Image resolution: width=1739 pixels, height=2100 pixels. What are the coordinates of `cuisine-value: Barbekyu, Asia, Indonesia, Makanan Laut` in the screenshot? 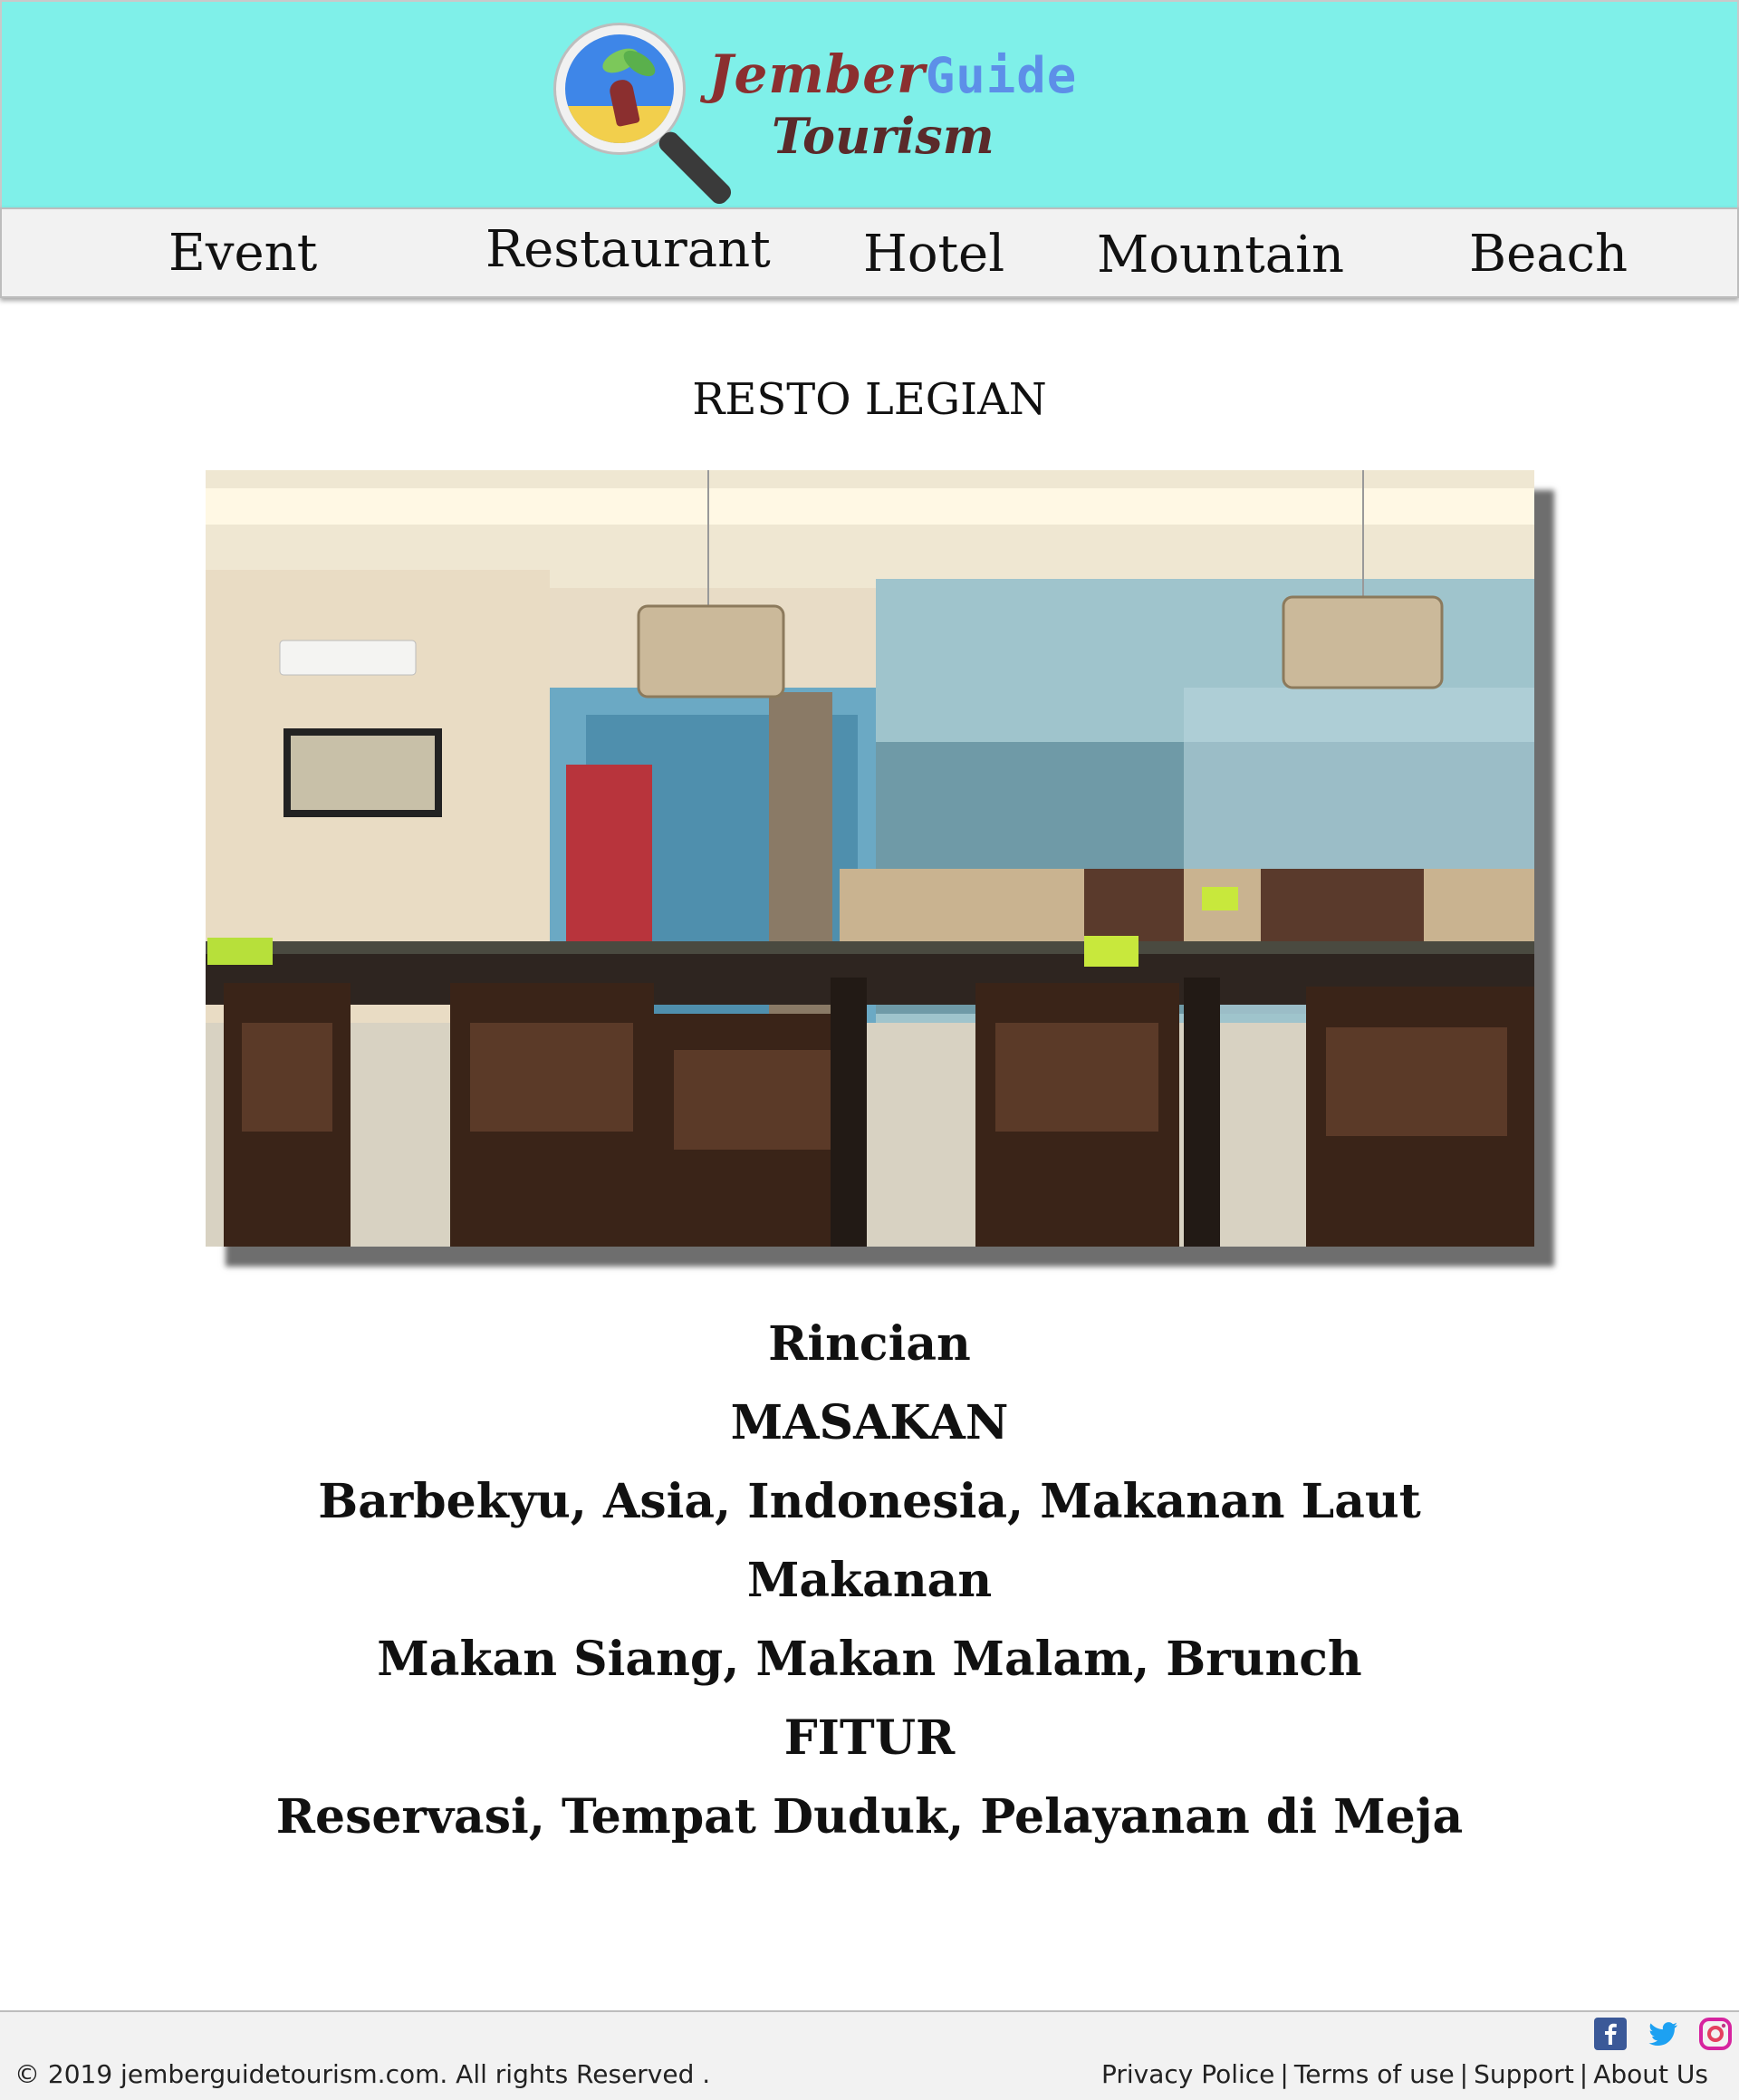 It's located at (869, 1501).